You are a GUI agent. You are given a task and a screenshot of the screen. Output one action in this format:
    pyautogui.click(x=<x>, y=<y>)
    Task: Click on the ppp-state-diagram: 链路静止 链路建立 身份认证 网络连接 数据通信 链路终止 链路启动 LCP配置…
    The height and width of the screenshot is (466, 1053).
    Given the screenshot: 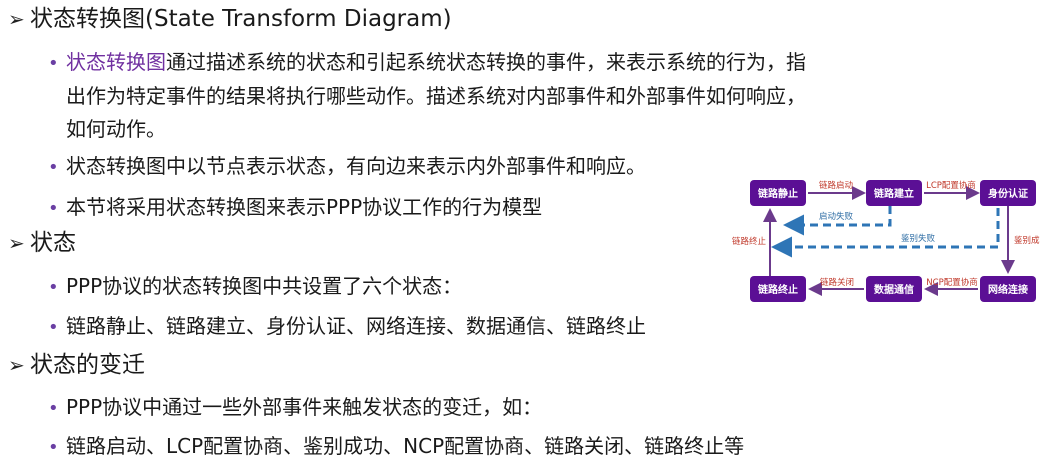 What is the action you would take?
    pyautogui.click(x=886, y=241)
    